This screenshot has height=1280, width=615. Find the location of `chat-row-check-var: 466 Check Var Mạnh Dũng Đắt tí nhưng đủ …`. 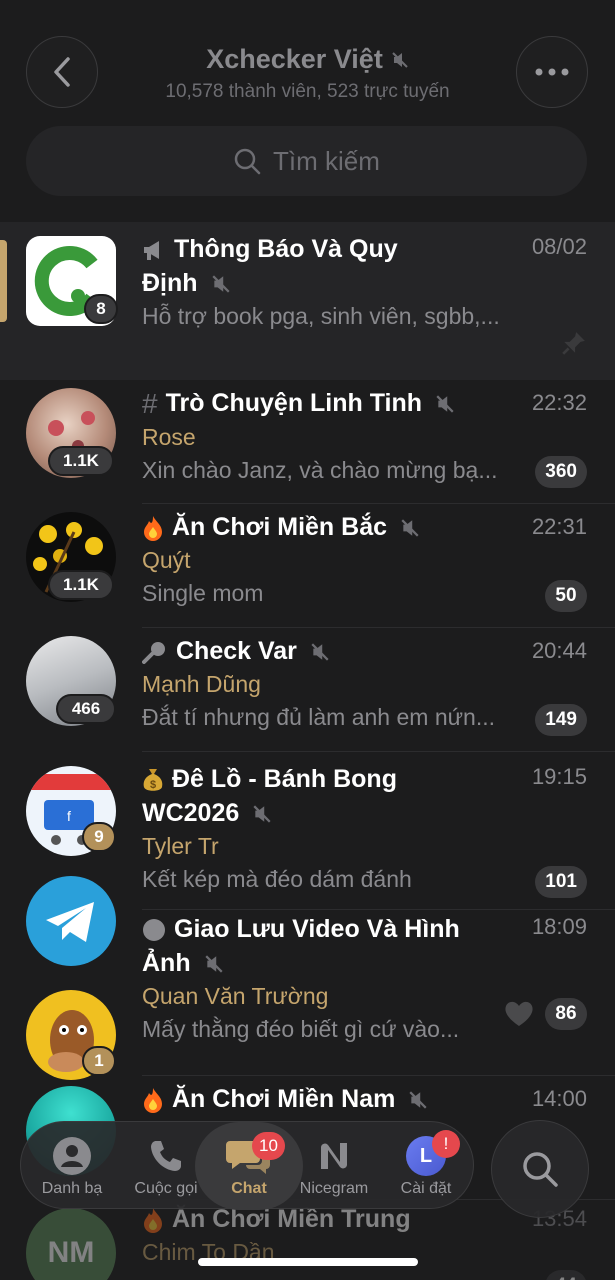

chat-row-check-var: 466 Check Var Mạnh Dũng Đắt tí nhưng đủ … is located at coordinates (307, 690).